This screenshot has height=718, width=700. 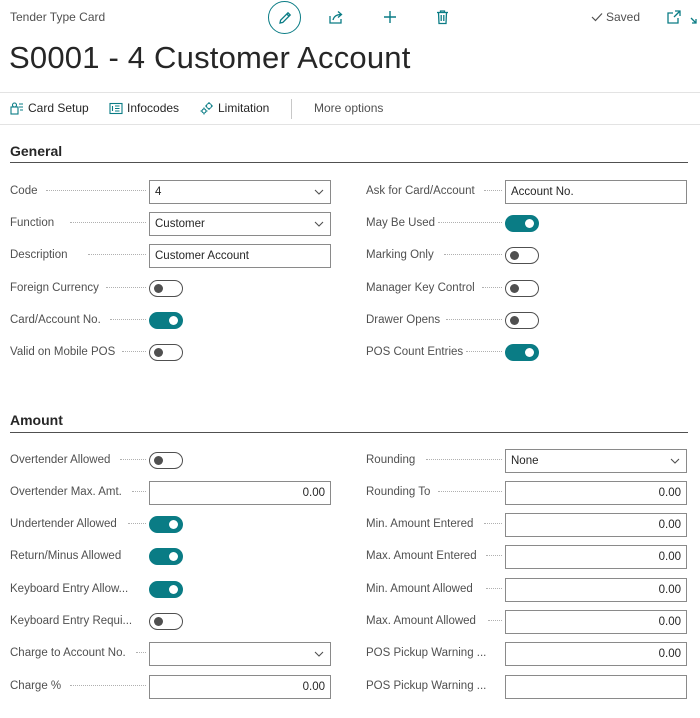 What do you see at coordinates (403, 320) in the screenshot?
I see `drawer-opens-label: Drawer Opens` at bounding box center [403, 320].